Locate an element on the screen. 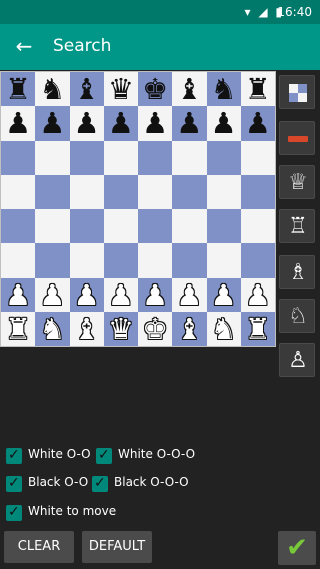  mini-board is located at coordinates (298, 93).